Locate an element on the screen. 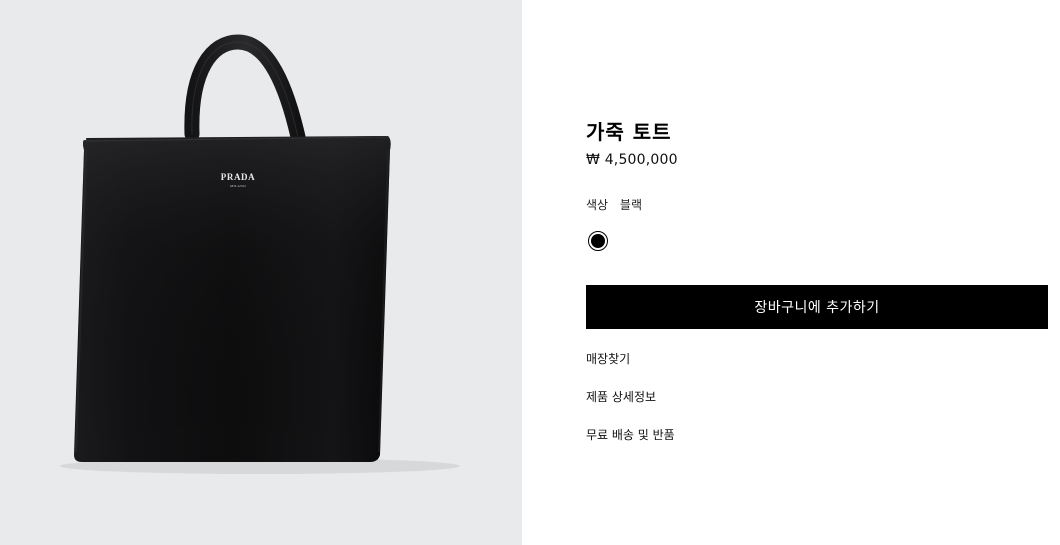 Image resolution: width=1060 pixels, height=545 pixels. color-label: 색상 is located at coordinates (597, 205).